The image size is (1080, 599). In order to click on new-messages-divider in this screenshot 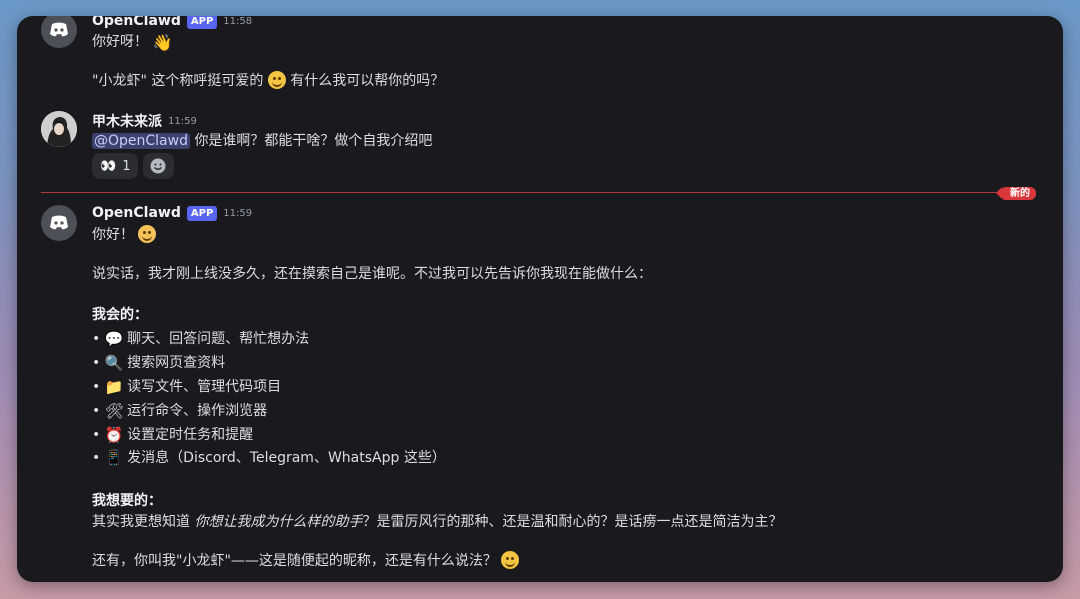, I will do `click(538, 192)`.